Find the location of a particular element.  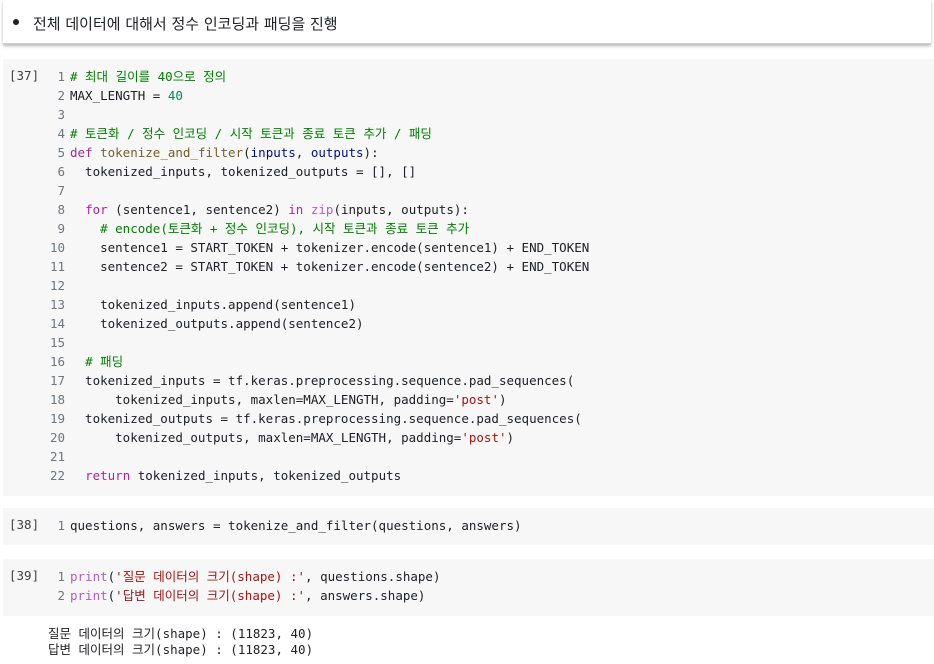

code-token: , answers.shape) is located at coordinates (365, 595).